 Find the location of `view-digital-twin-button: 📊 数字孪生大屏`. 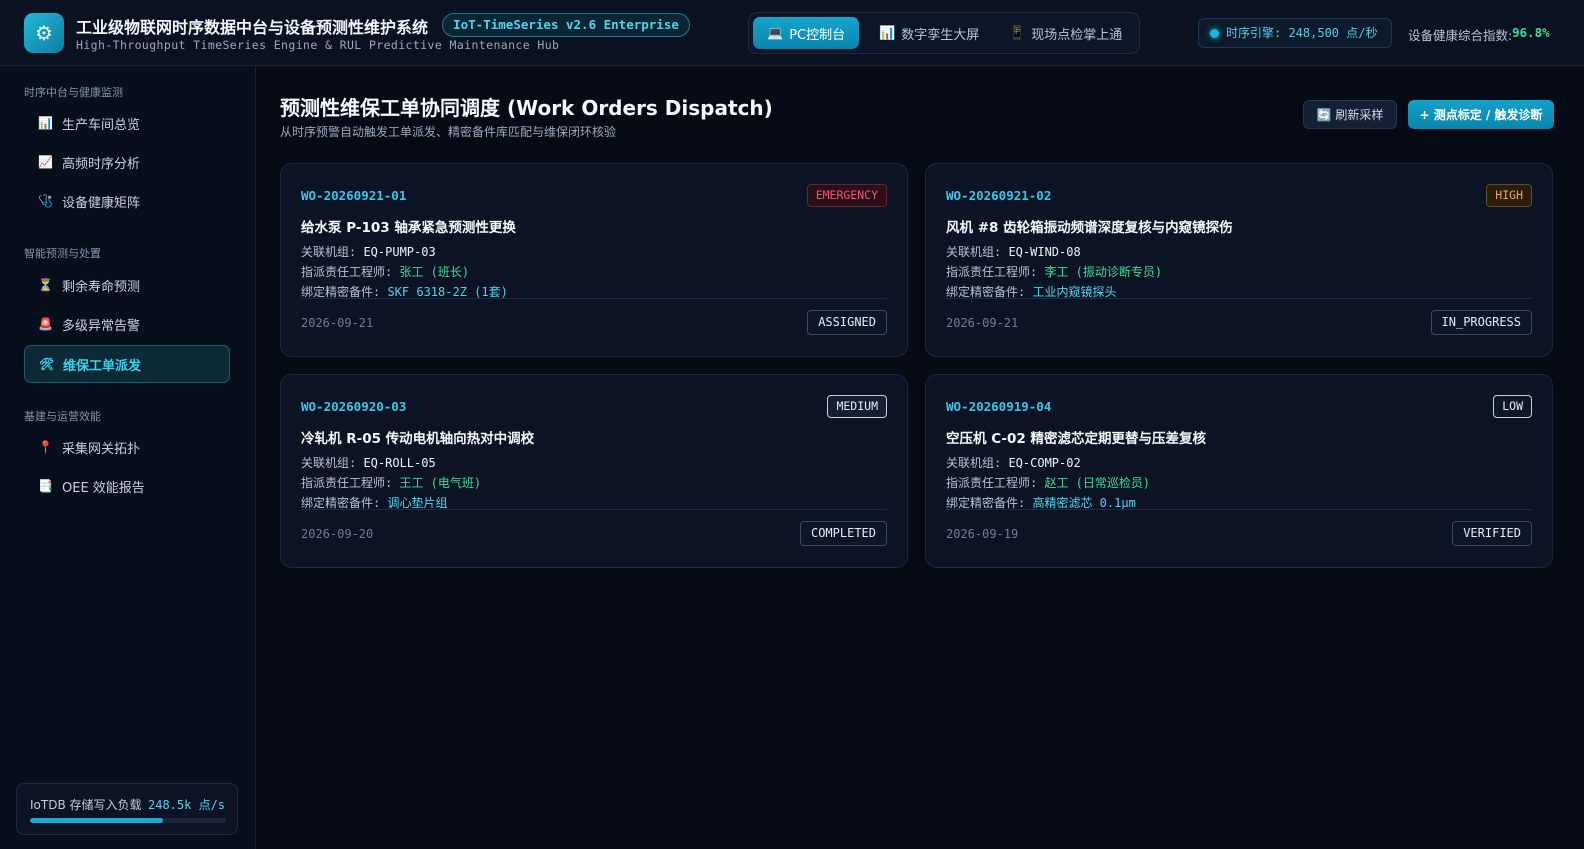

view-digital-twin-button: 📊 数字孪生大屏 is located at coordinates (929, 33).